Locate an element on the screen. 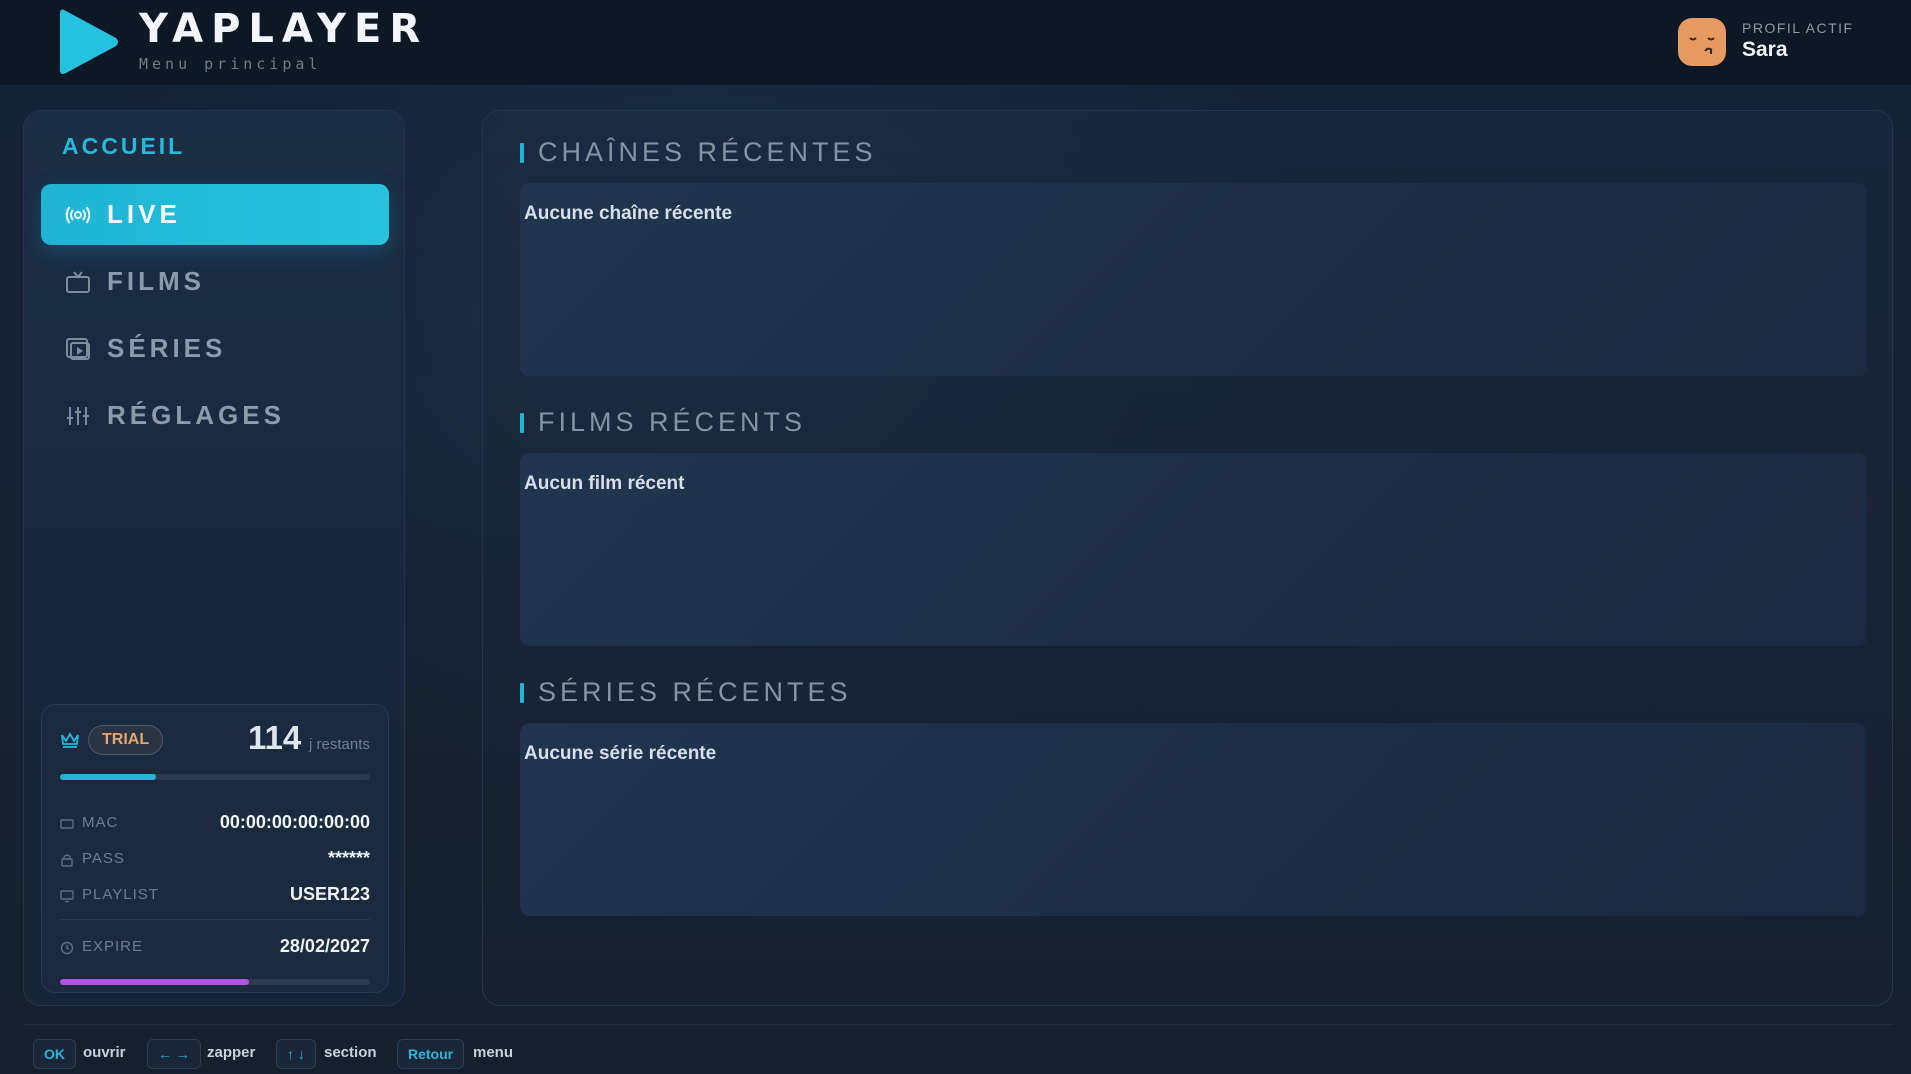 This screenshot has width=1911, height=1074. sliders-icon is located at coordinates (78, 416).